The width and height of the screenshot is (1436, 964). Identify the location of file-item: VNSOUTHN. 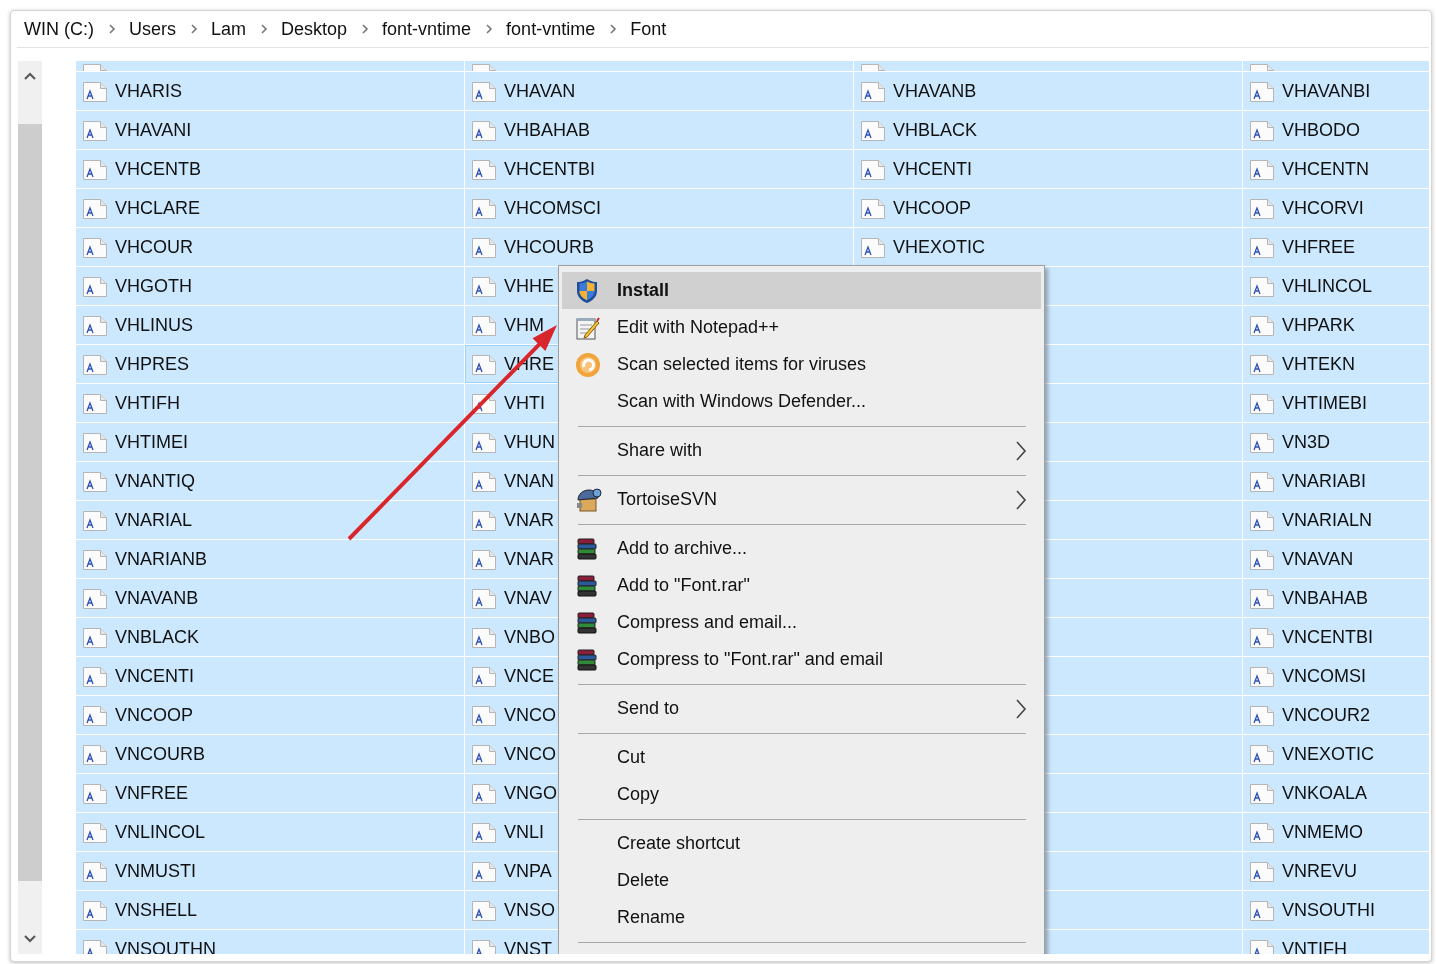
(270, 942).